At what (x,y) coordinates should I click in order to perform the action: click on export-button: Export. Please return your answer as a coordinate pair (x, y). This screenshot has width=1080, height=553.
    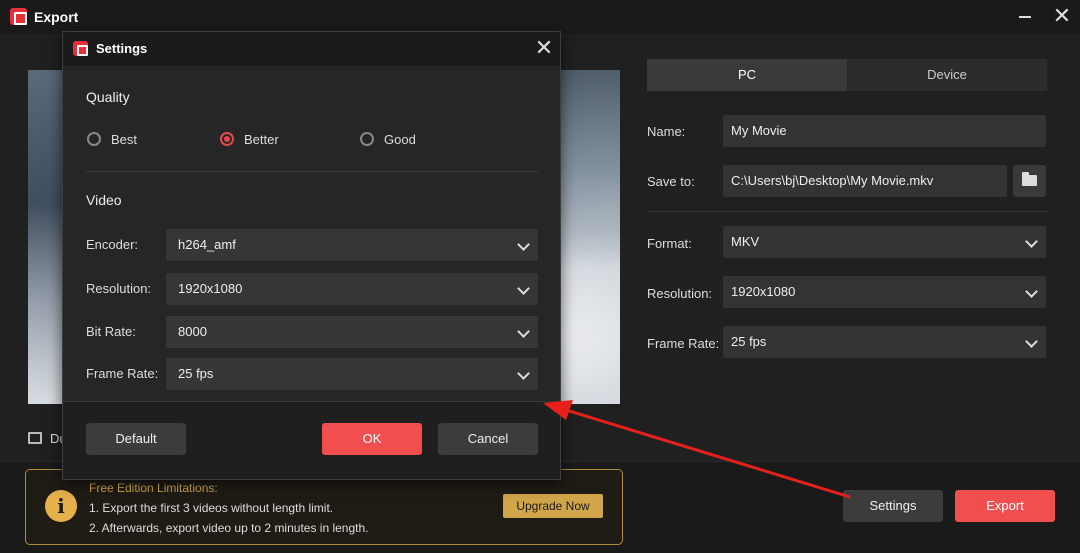
    Looking at the image, I should click on (1005, 506).